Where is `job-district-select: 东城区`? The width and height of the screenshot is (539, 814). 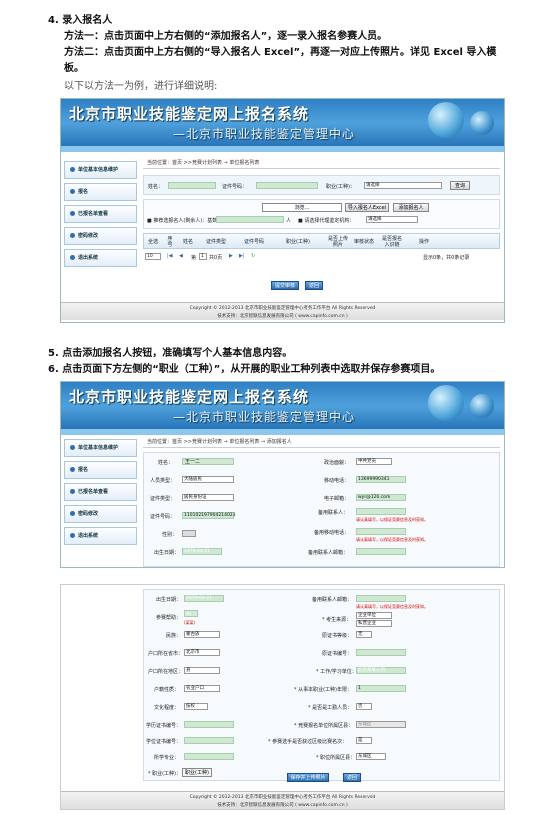 job-district-select: 东城区 is located at coordinates (371, 756).